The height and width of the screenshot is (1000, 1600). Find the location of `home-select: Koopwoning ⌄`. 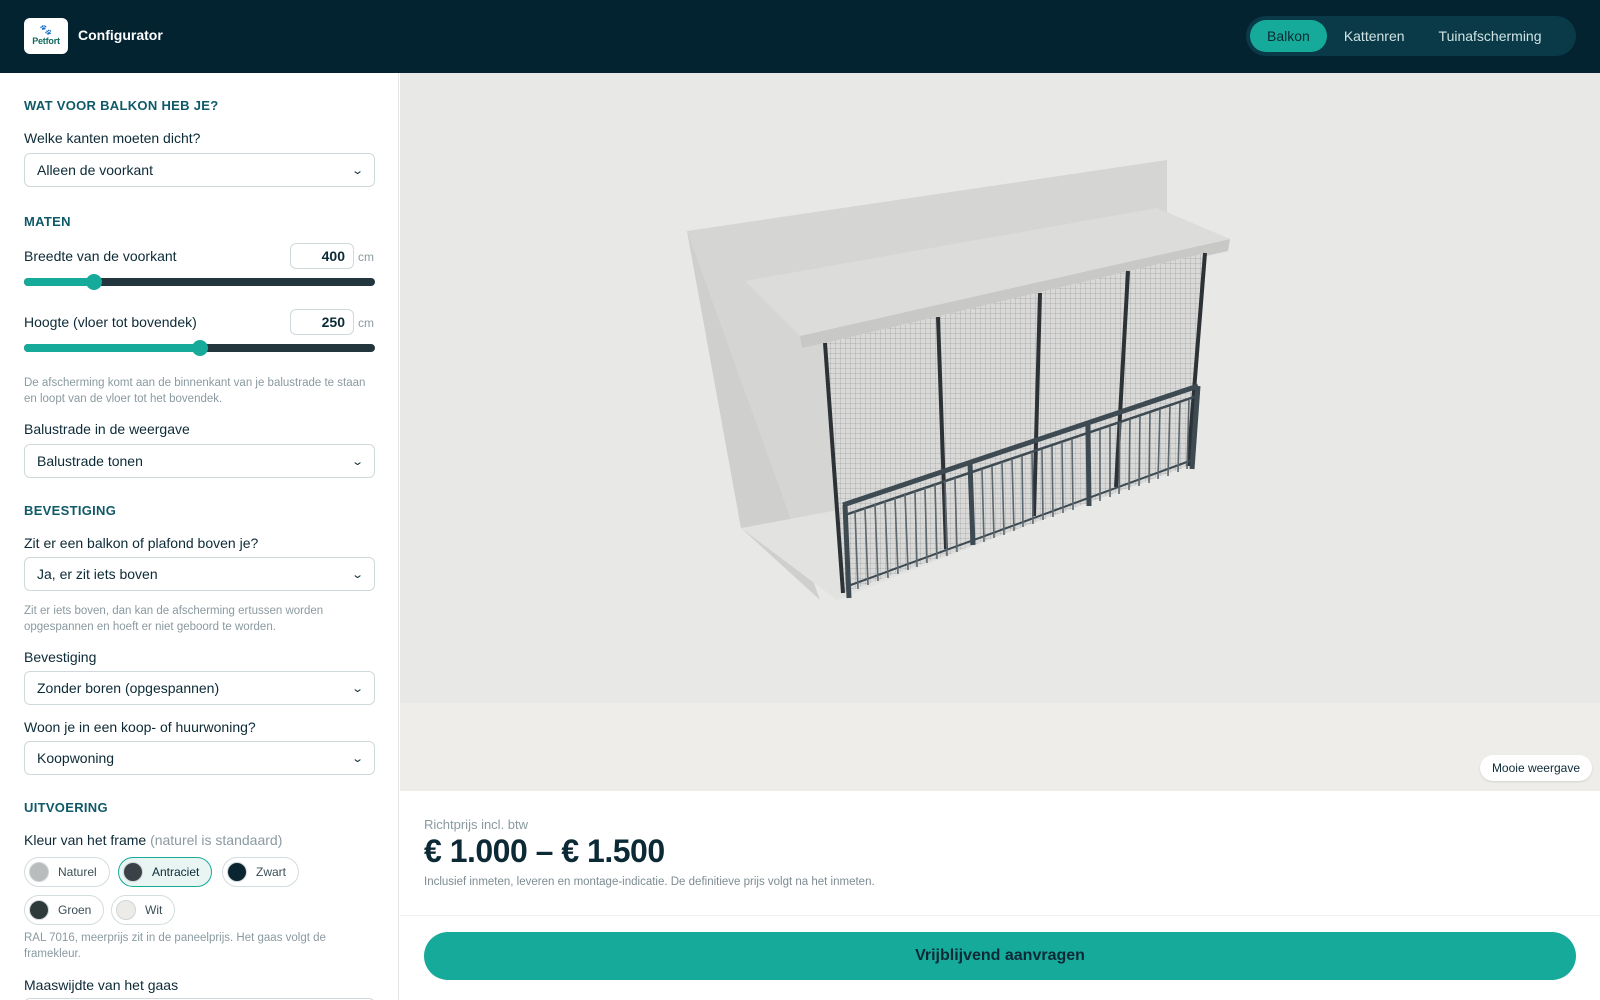

home-select: Koopwoning ⌄ is located at coordinates (199, 758).